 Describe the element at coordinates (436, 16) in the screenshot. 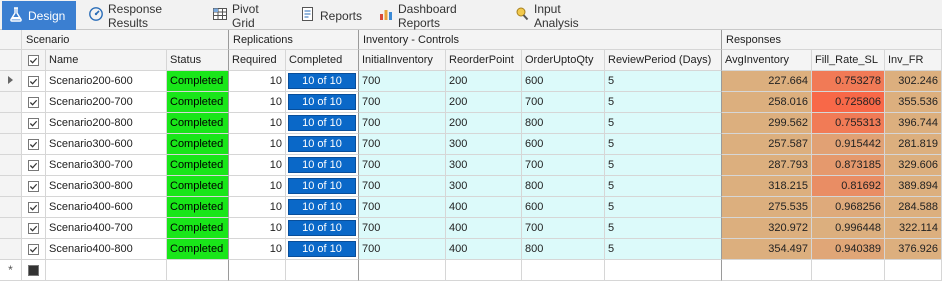

I see `tab-dashboard-reports: Dashboard Reports` at that location.